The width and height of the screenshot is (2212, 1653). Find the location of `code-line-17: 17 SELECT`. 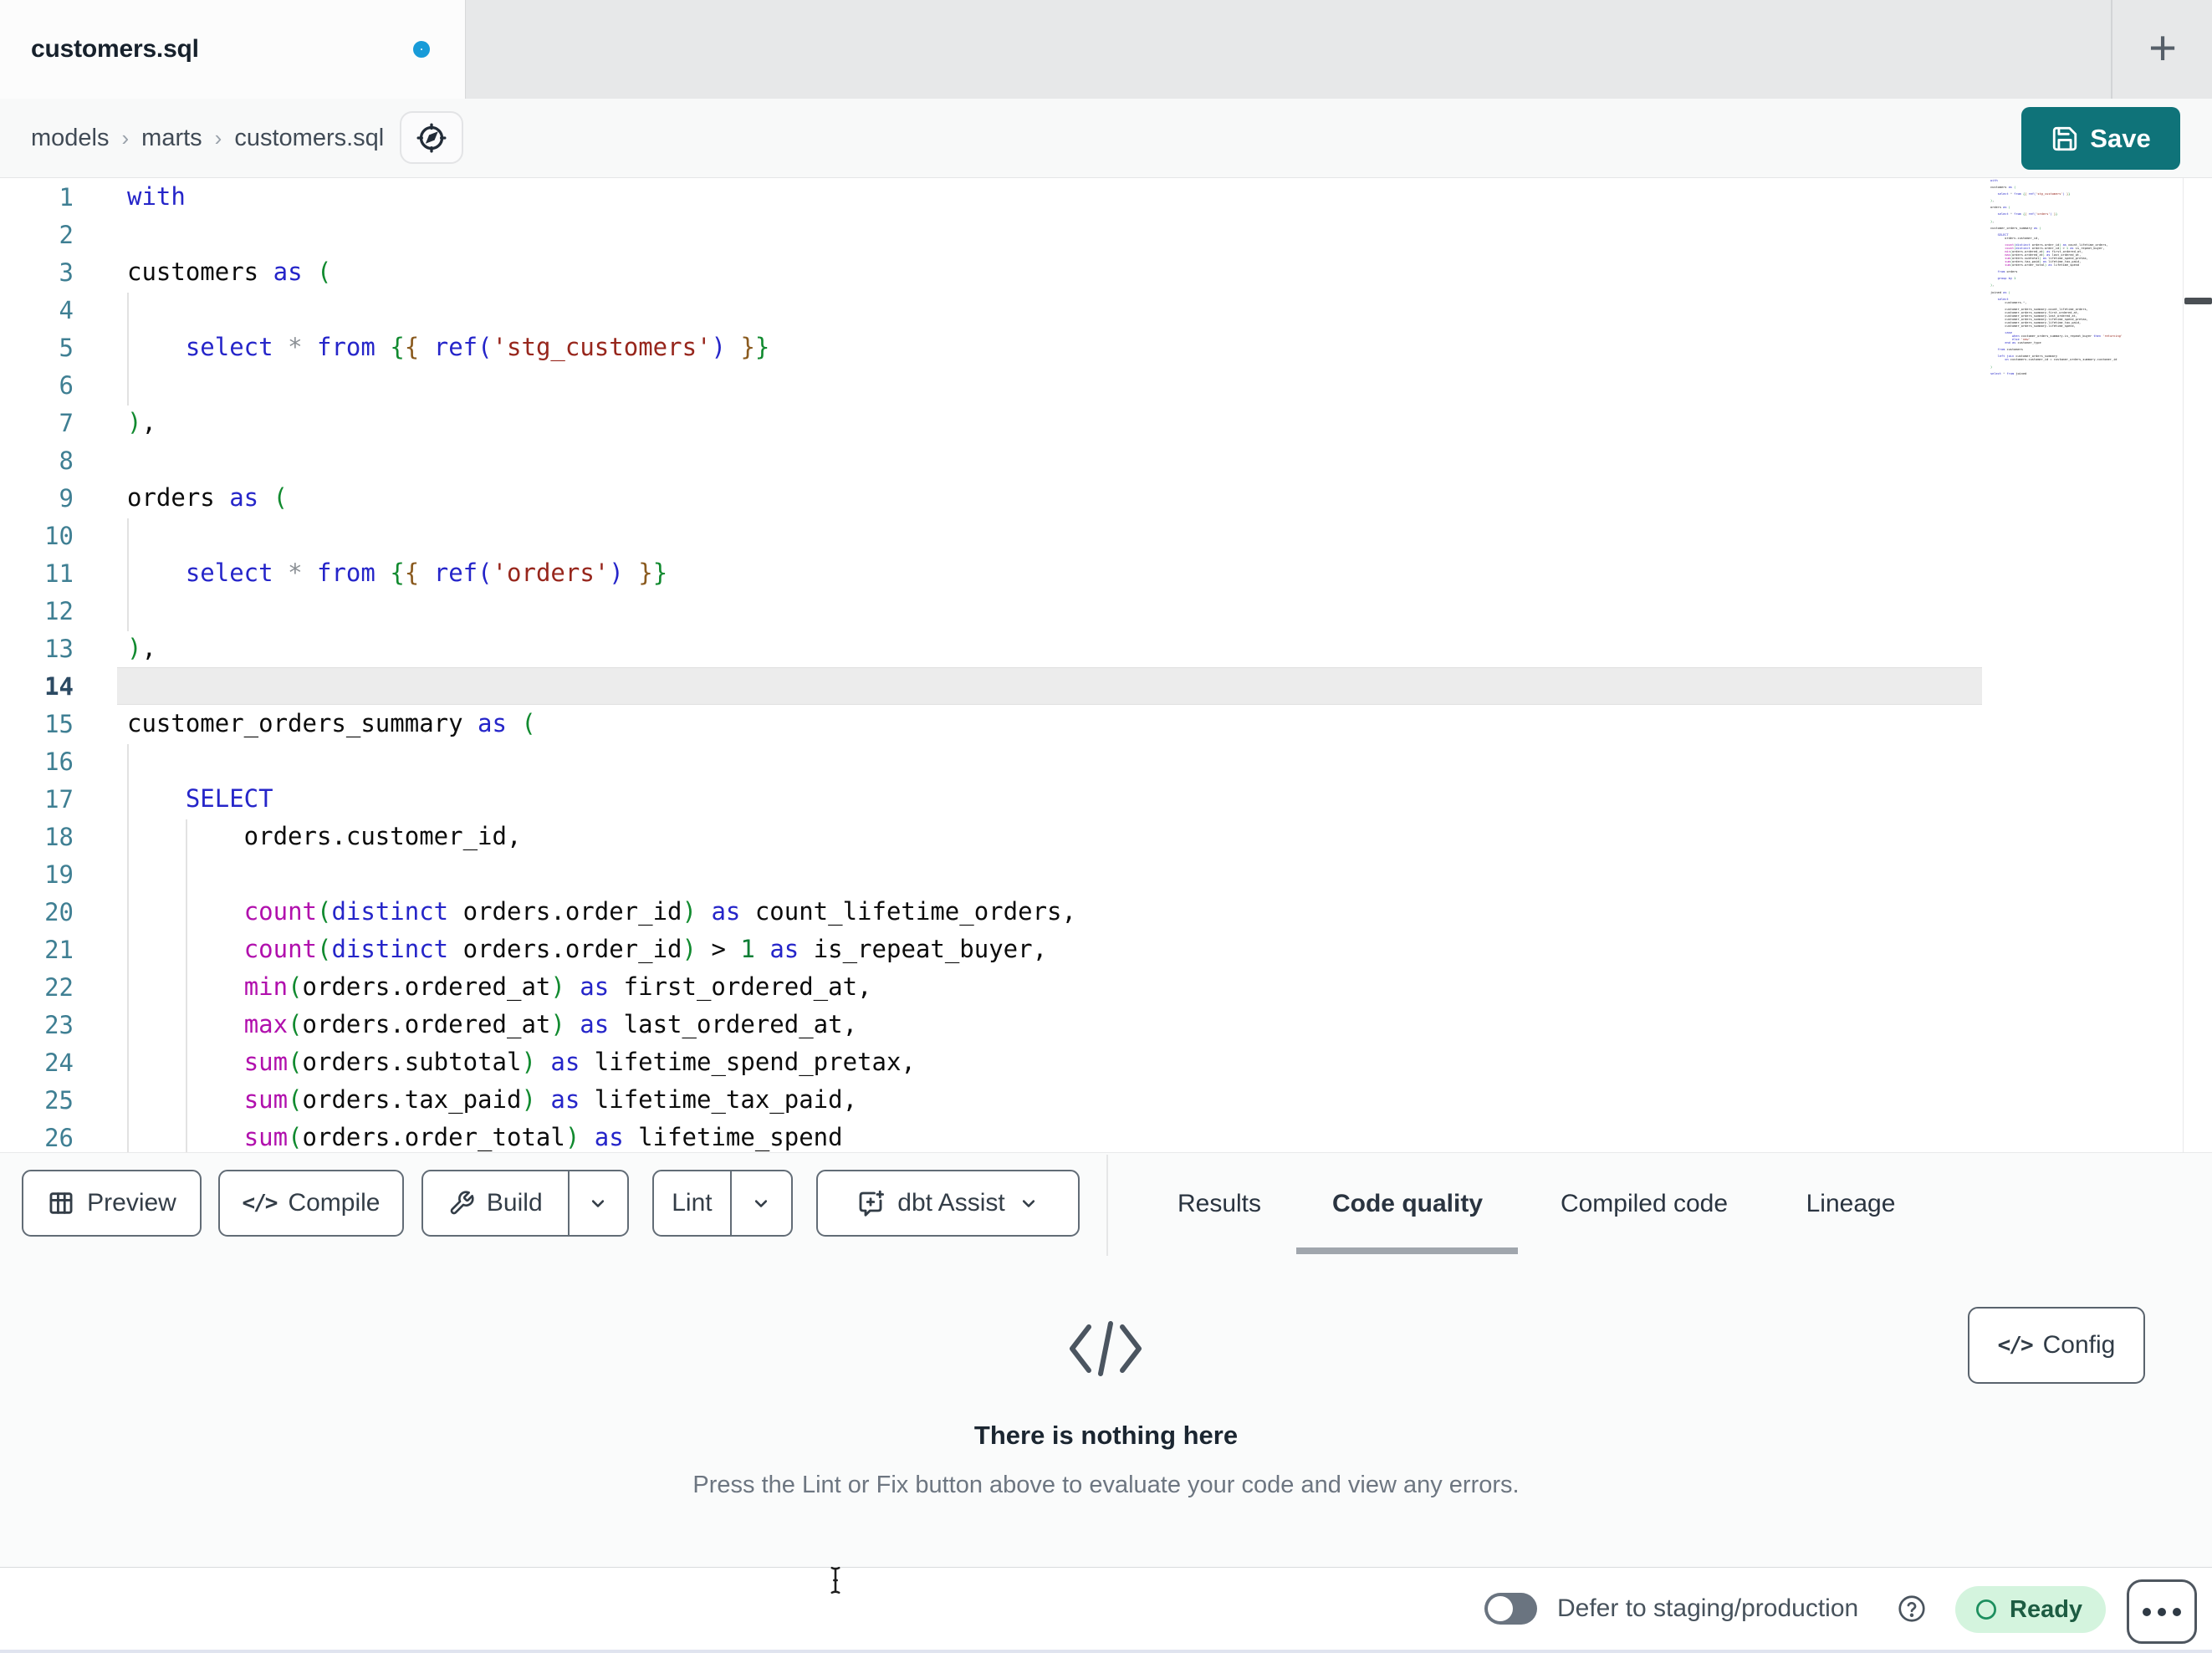

code-line-17: 17 SELECT is located at coordinates (991, 799).